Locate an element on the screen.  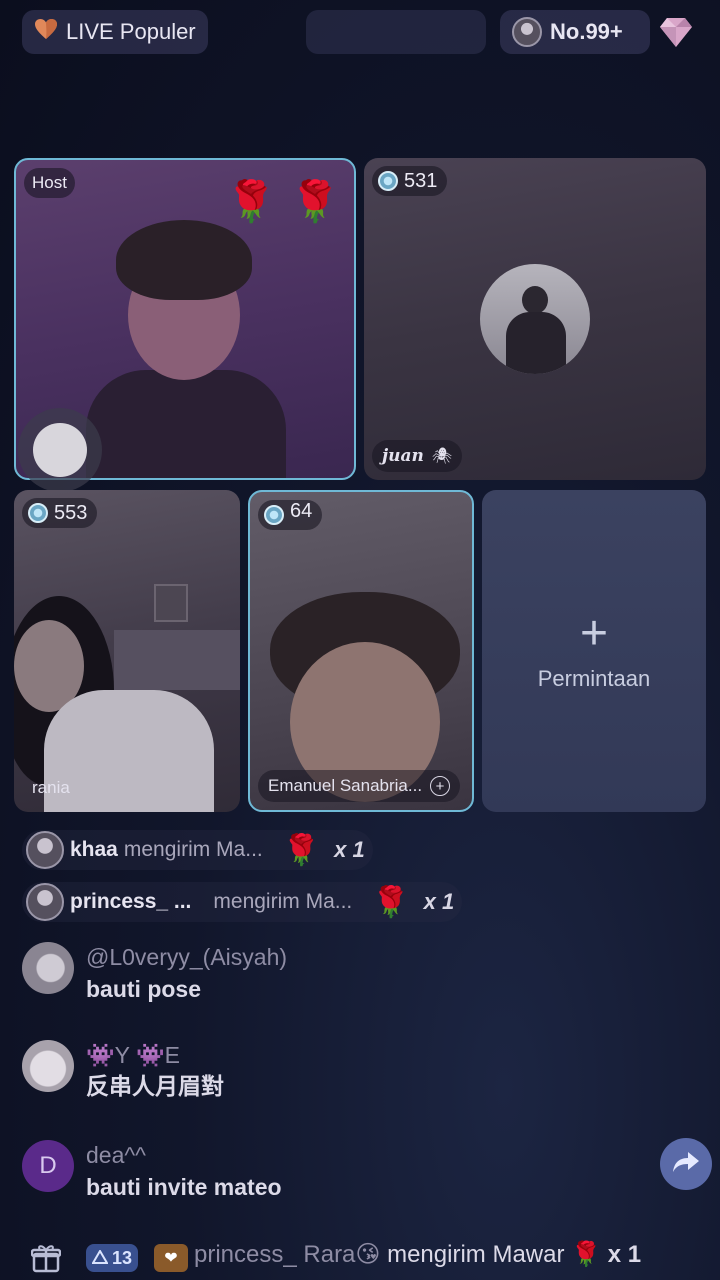
guest-tile-juan: 531 juan 🕷 is located at coordinates (535, 319).